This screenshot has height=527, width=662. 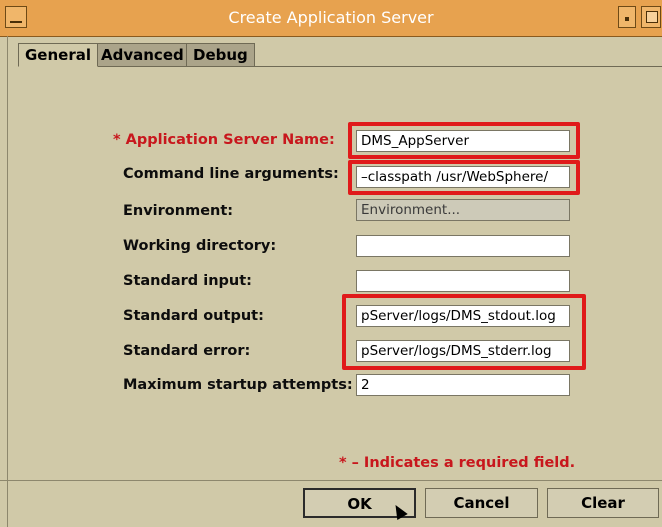 I want to click on clear-button: Clear, so click(x=603, y=503).